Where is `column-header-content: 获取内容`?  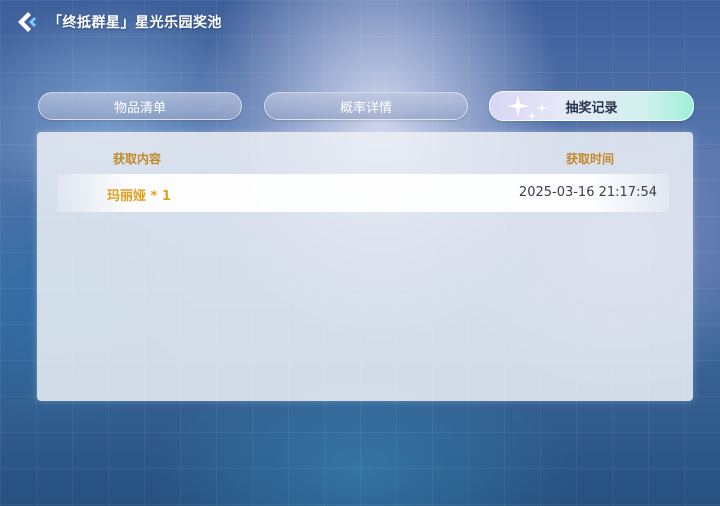 column-header-content: 获取内容 is located at coordinates (137, 159).